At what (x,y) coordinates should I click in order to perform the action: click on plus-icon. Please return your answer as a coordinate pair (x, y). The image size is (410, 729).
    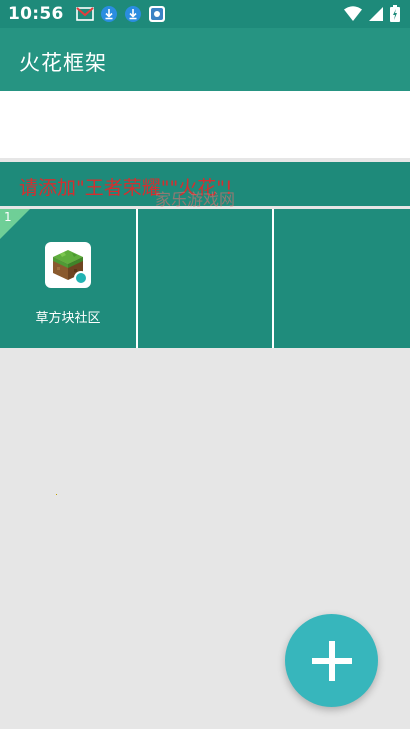
    Looking at the image, I should click on (331, 660).